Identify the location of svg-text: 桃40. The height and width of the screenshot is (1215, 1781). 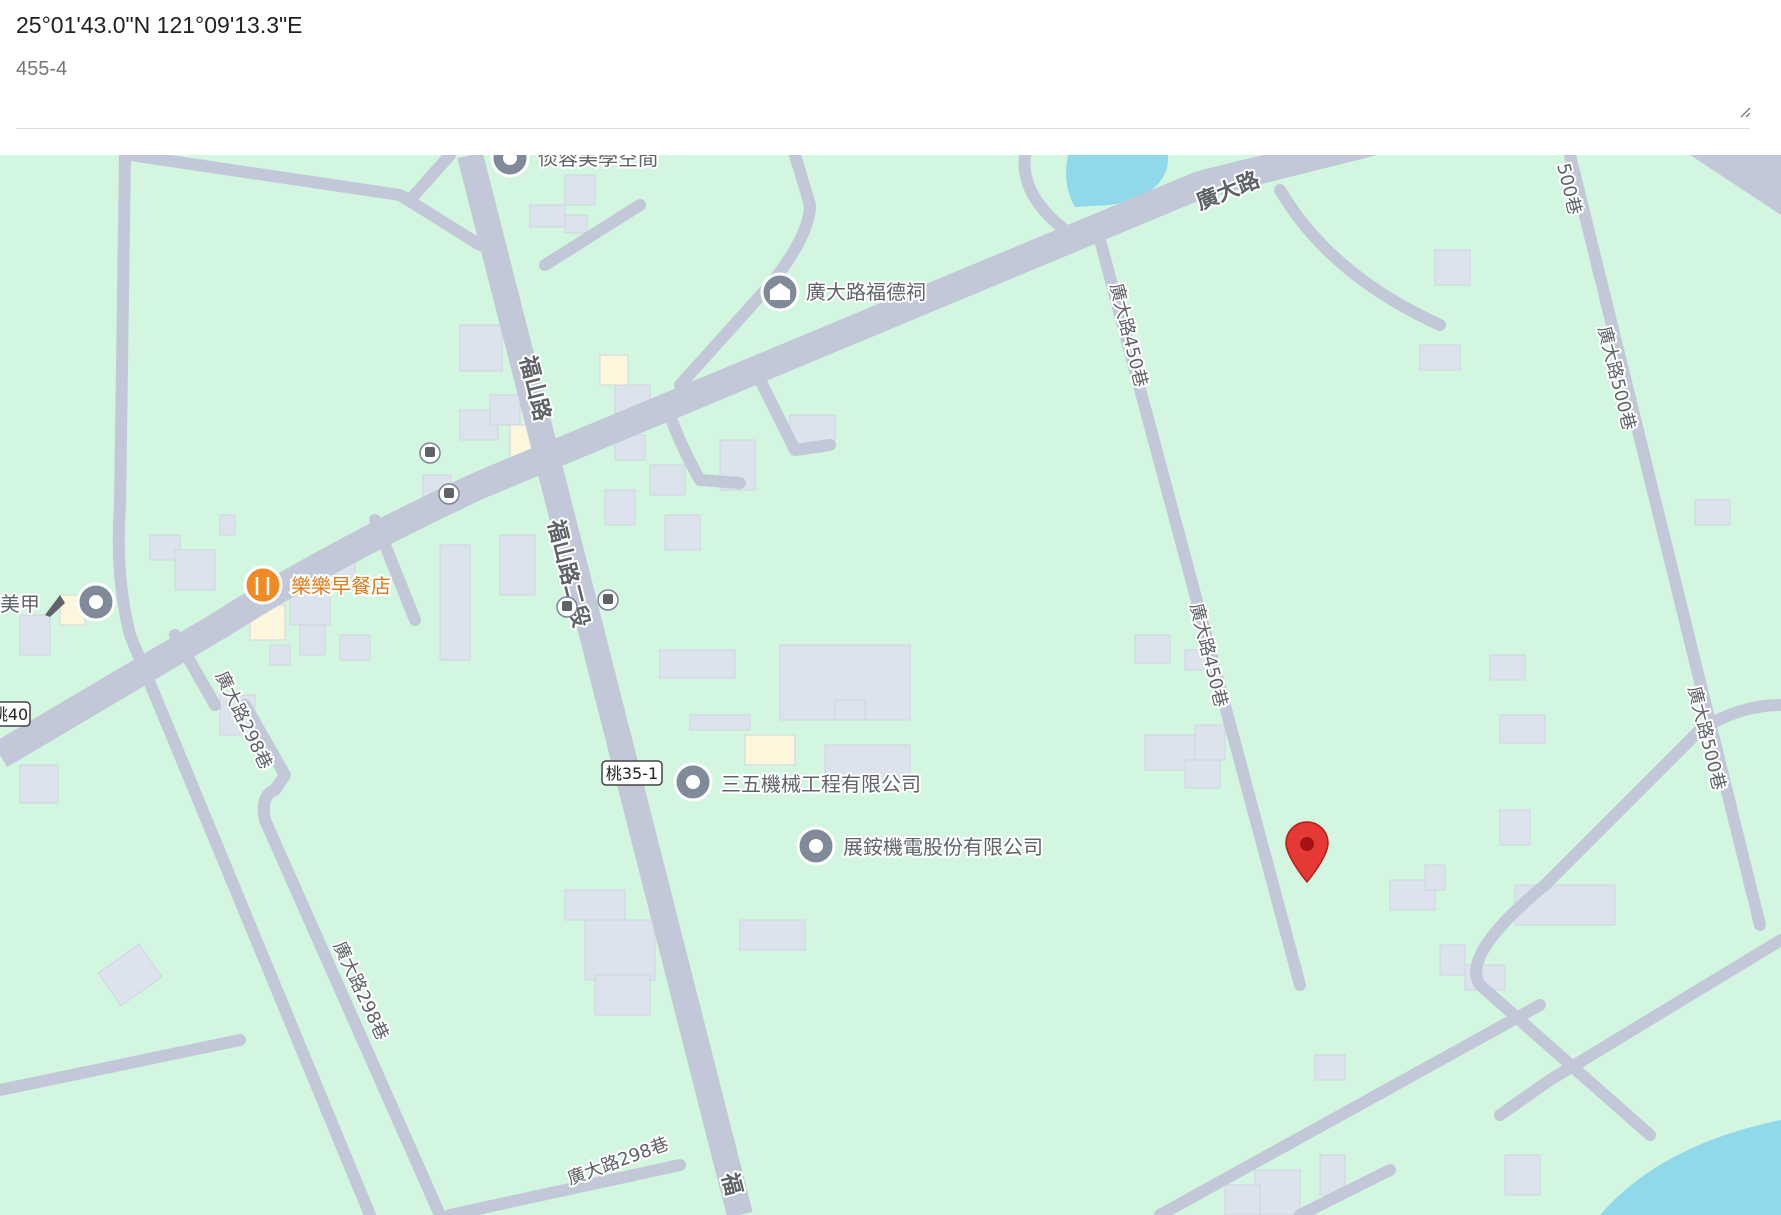
(14, 714).